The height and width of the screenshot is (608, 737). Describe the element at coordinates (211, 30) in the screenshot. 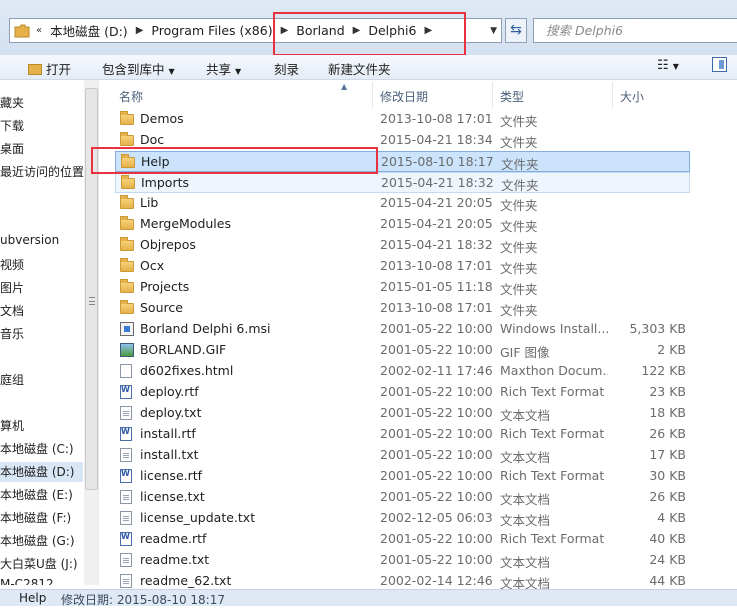

I see `breadcrumb-program-files: Program Files (x86)` at that location.